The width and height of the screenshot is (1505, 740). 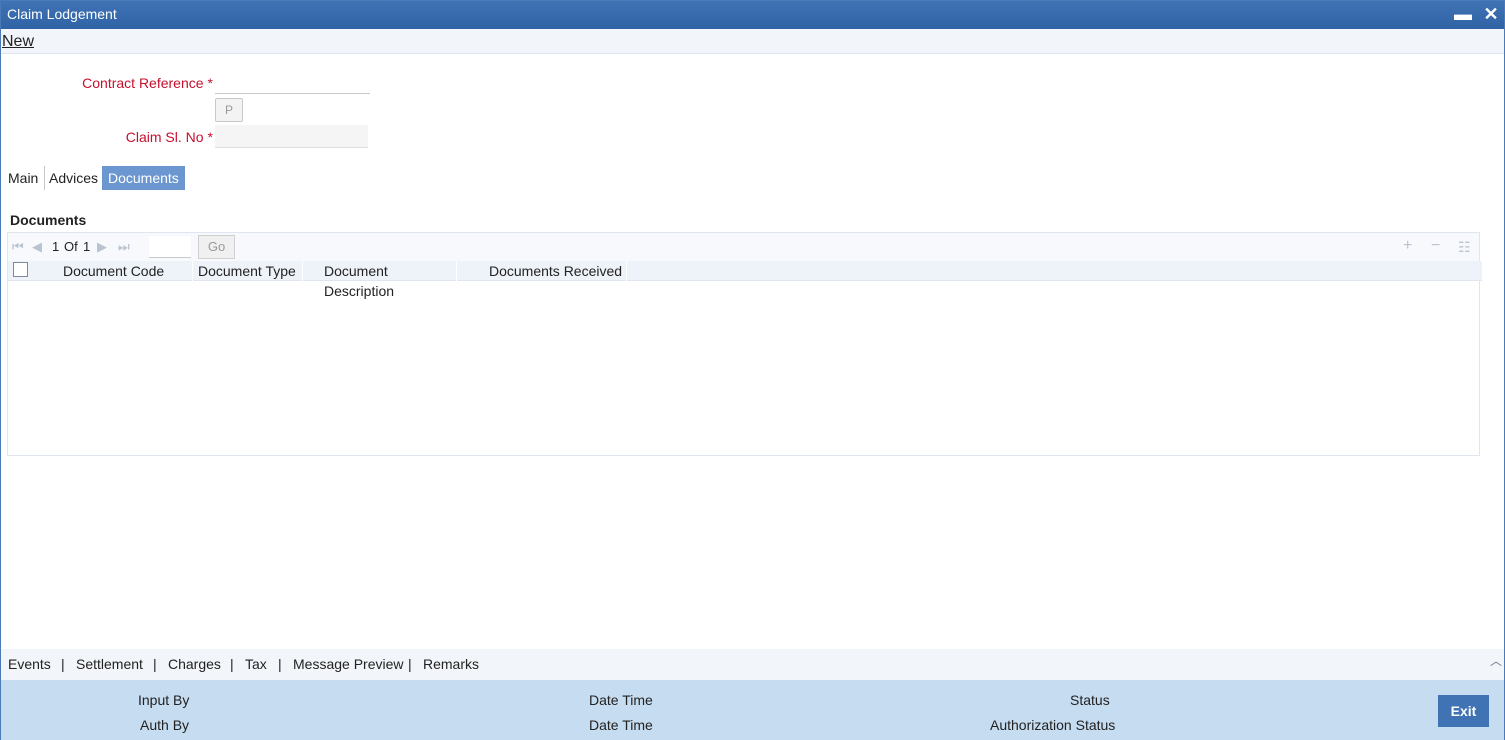 I want to click on page-number-input, so click(x=170, y=247).